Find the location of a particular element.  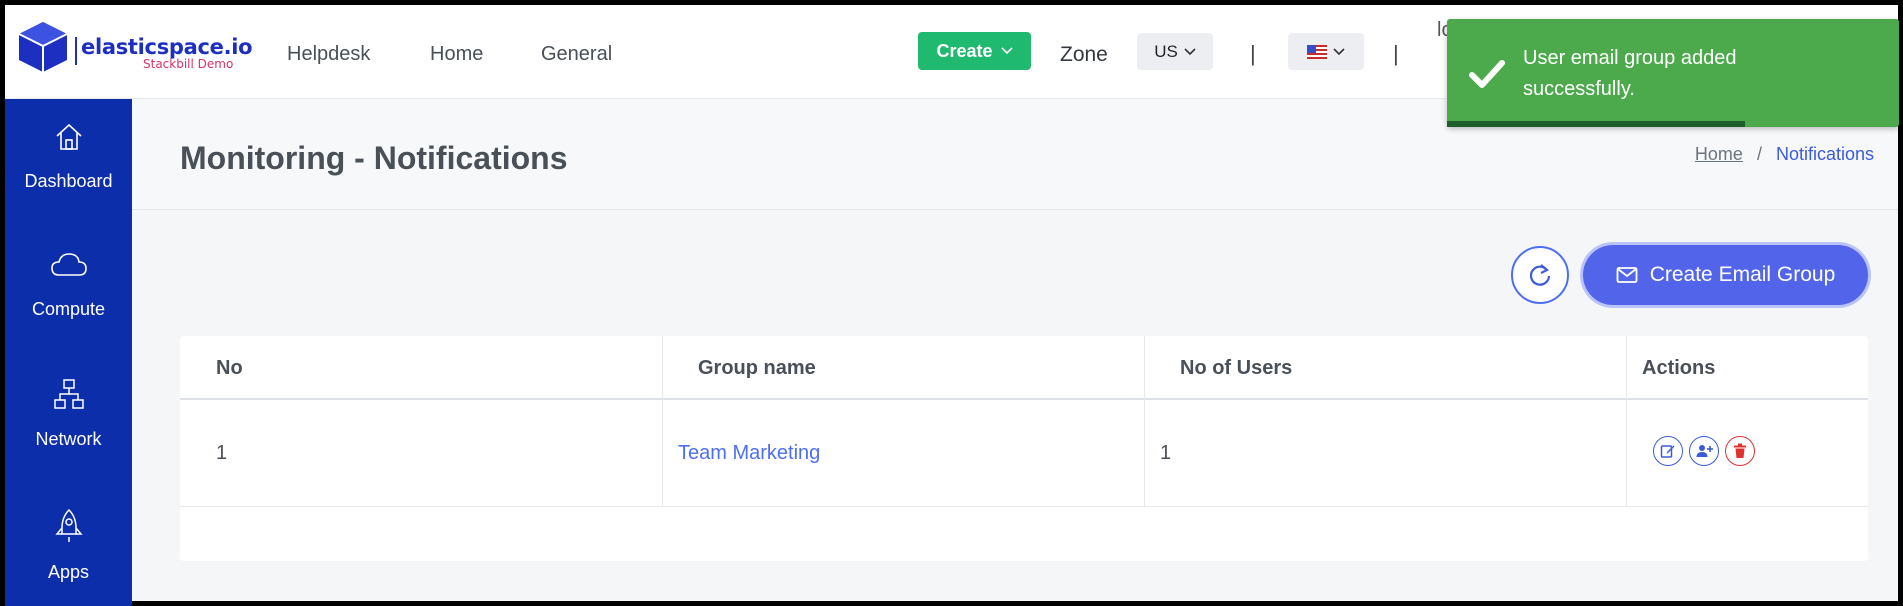

create-dropdown-button: Create is located at coordinates (974, 51).